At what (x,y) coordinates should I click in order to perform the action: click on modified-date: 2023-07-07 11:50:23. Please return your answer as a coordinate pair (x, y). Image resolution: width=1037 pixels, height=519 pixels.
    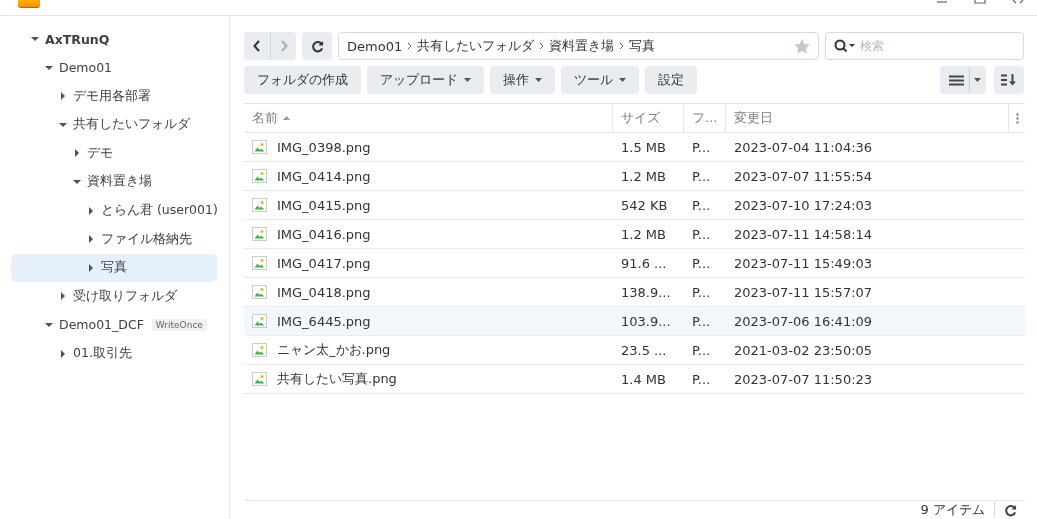
    Looking at the image, I should click on (803, 379).